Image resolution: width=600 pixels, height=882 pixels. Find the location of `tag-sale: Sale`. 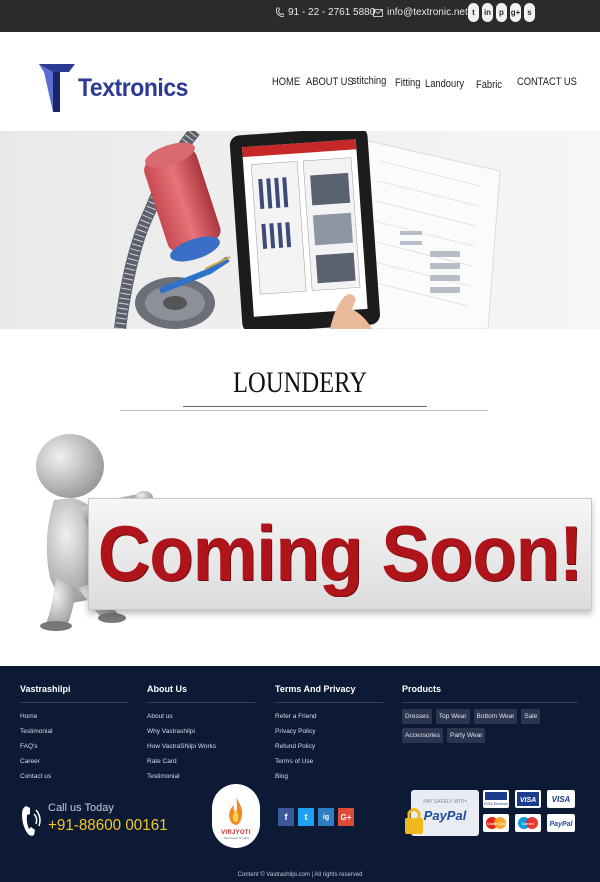

tag-sale: Sale is located at coordinates (531, 716).